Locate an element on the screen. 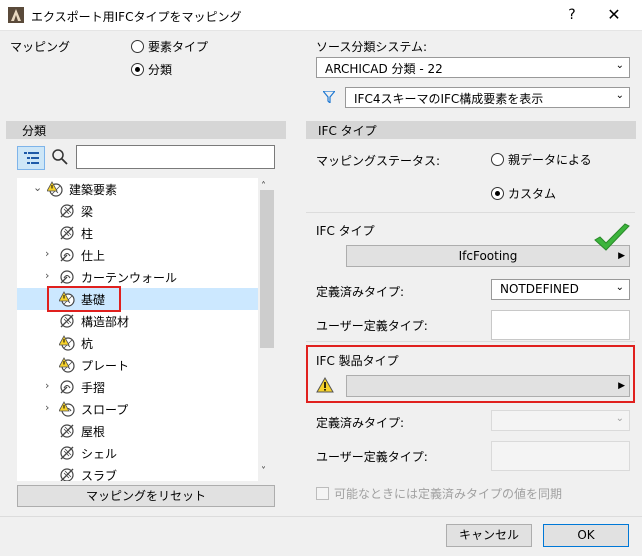 The height and width of the screenshot is (556, 642). ifc-type-selector-button: IfcFooting ▶ is located at coordinates (488, 256).